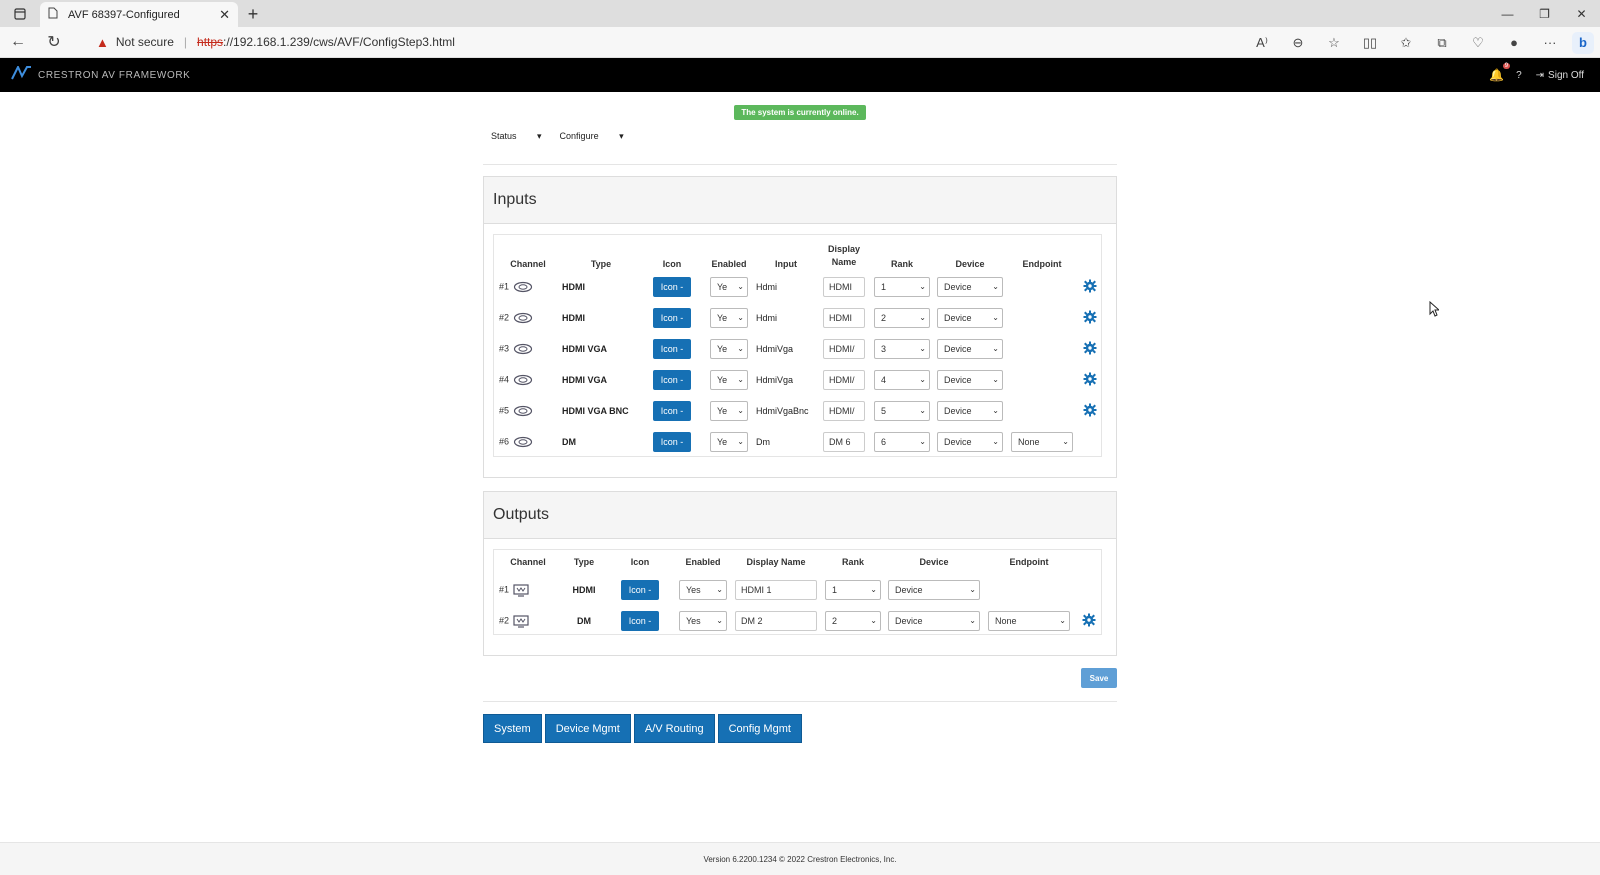 The image size is (1600, 875). I want to click on rank-select: 5 ⌄, so click(902, 410).